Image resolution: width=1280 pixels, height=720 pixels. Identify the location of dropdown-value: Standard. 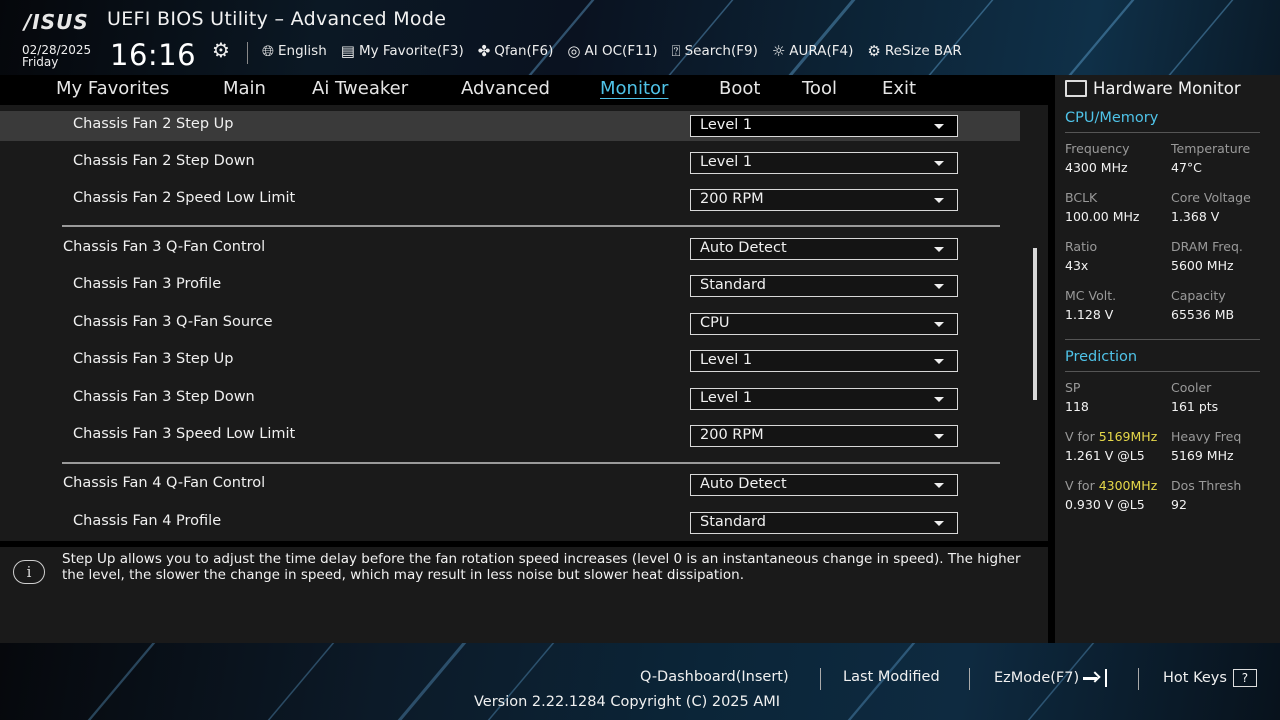
(733, 285).